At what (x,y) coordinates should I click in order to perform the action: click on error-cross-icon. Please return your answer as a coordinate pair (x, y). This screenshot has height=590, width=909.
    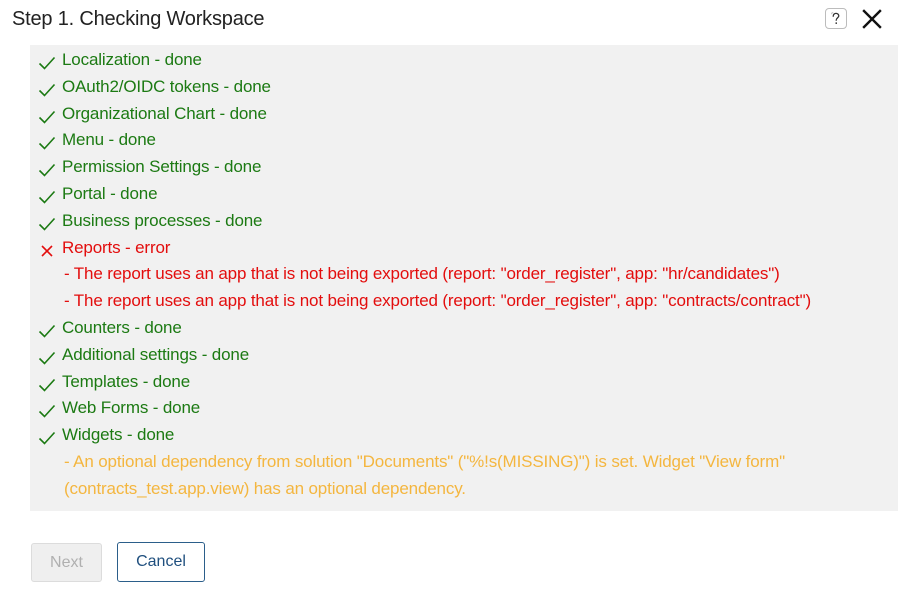
    Looking at the image, I should click on (47, 249).